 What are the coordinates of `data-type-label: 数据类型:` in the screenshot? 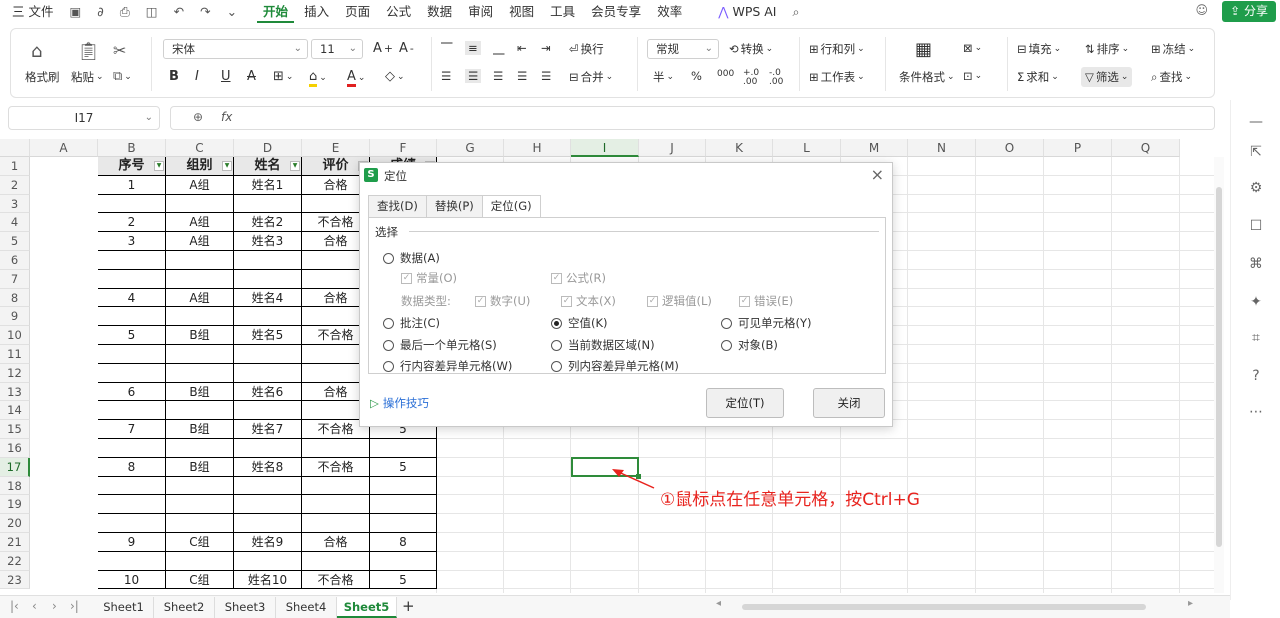 It's located at (426, 301).